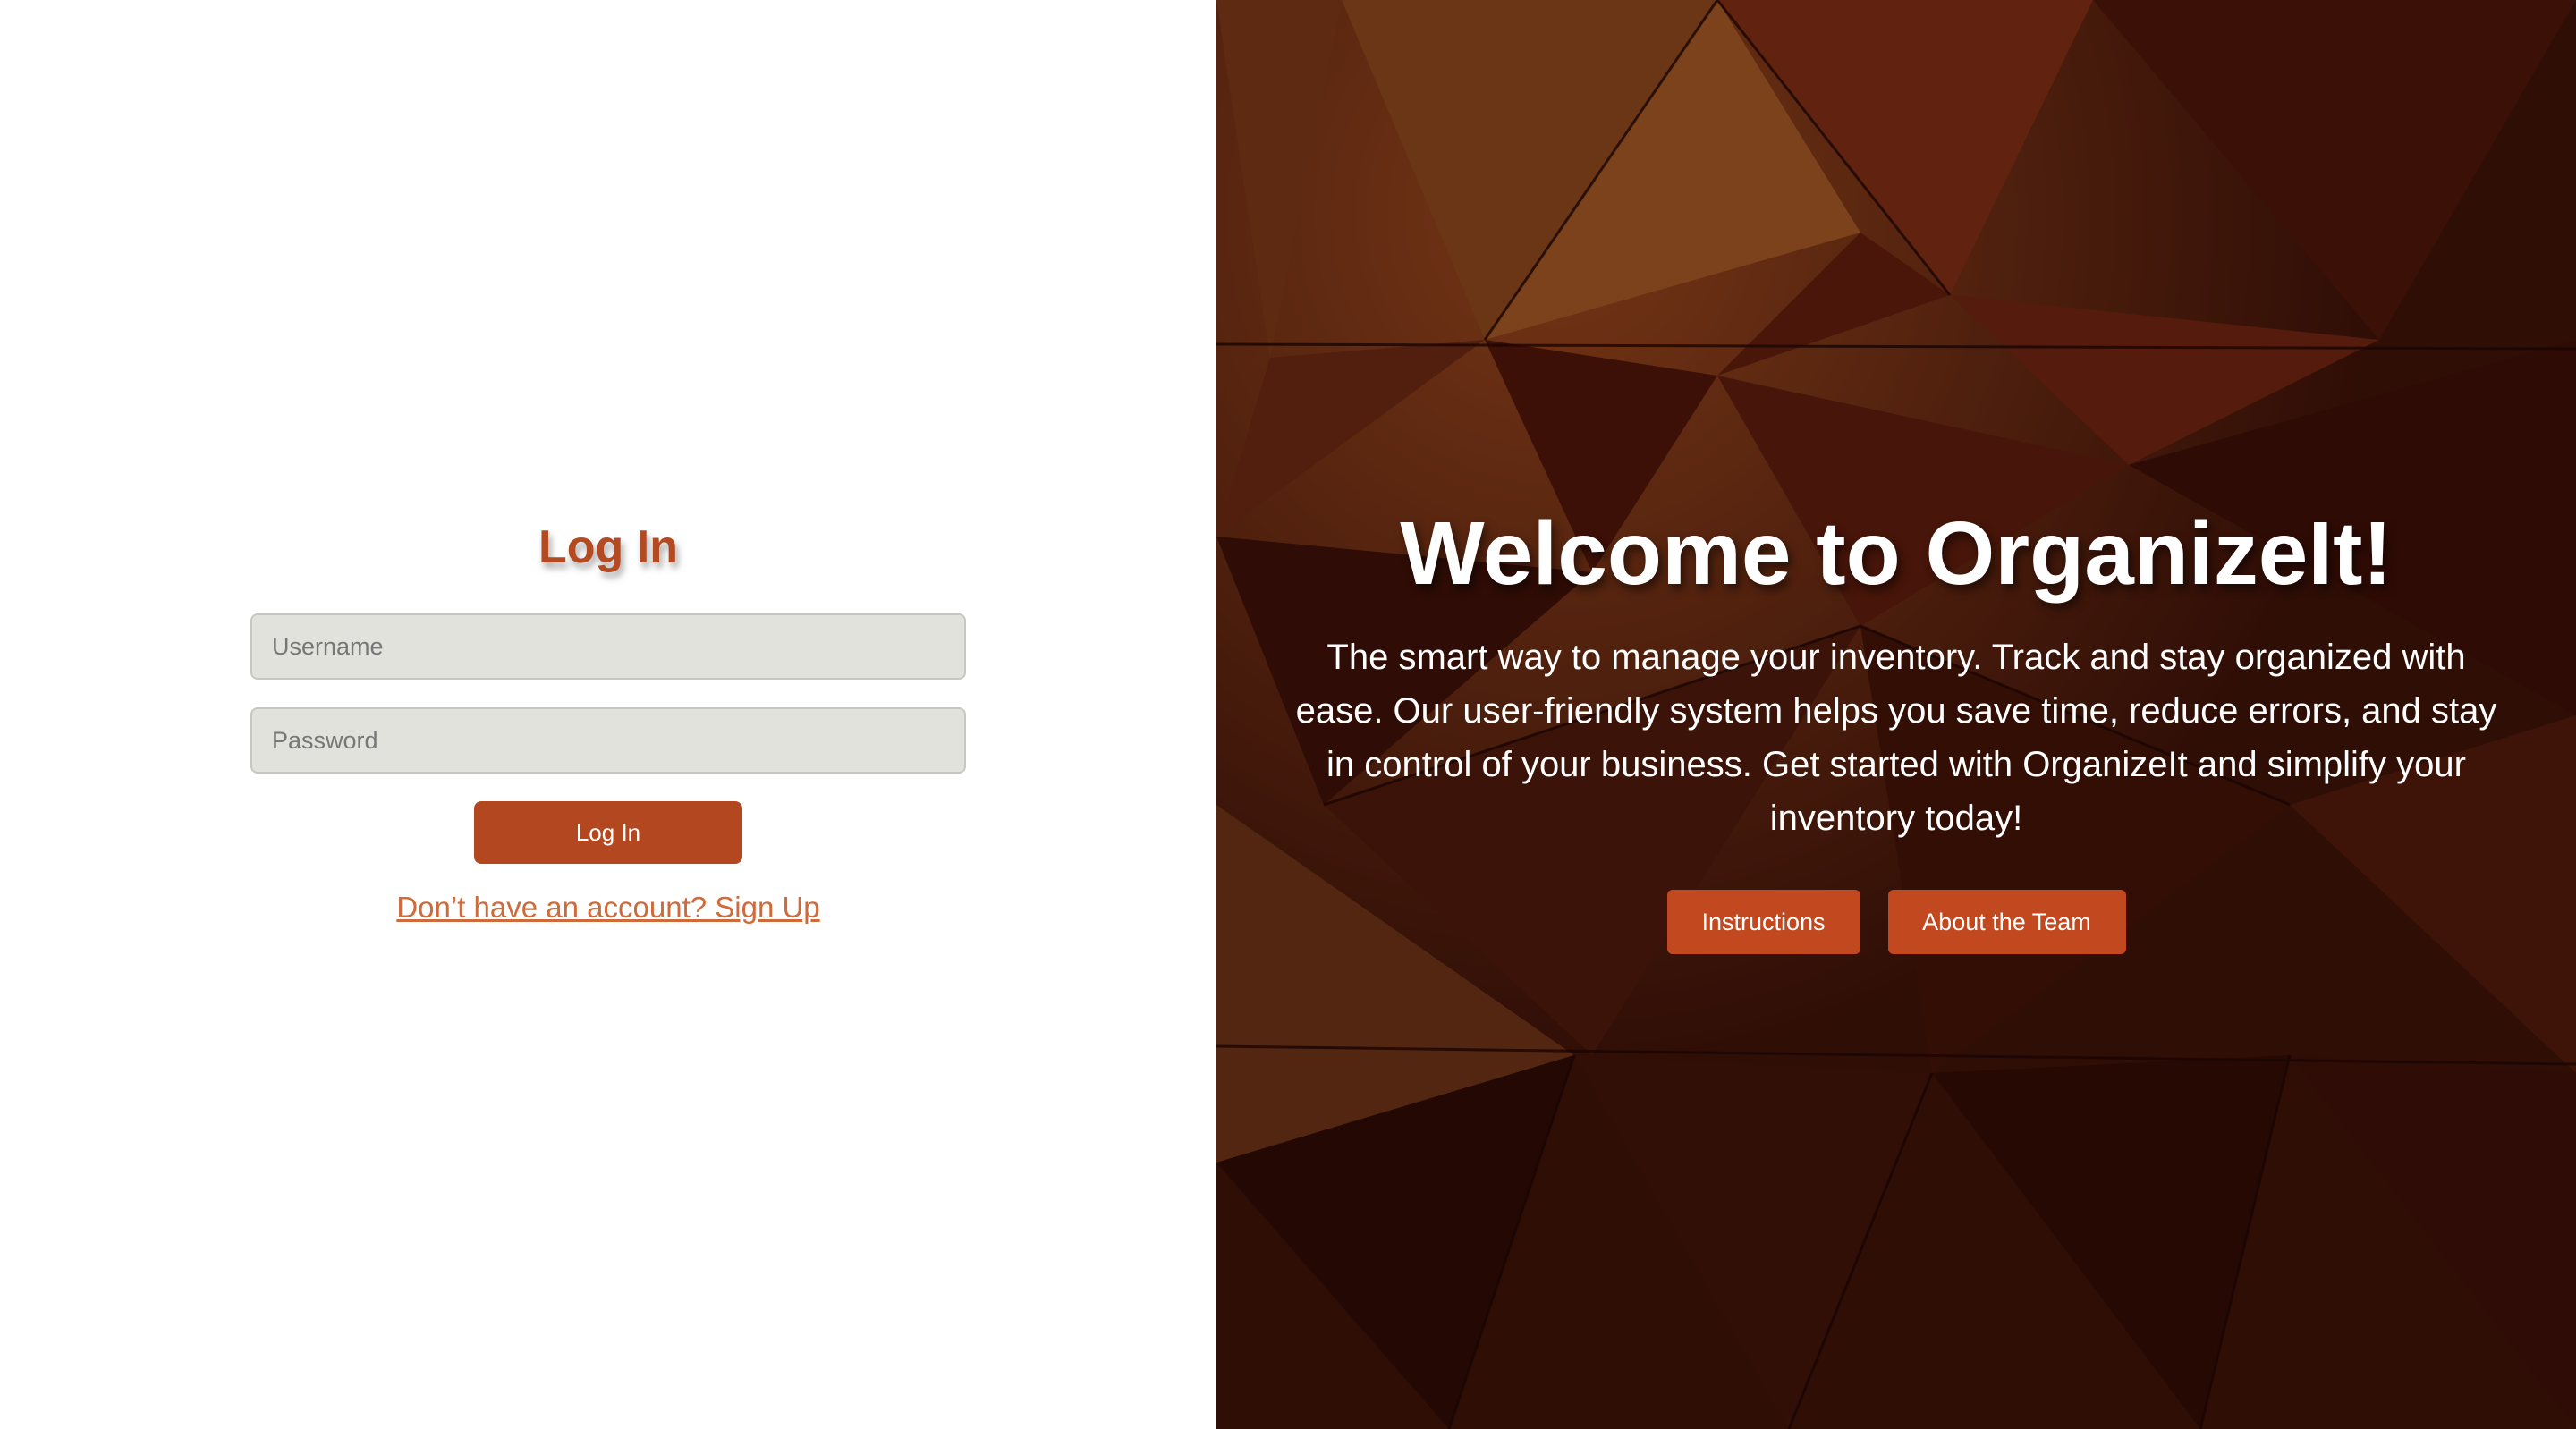  I want to click on username-input, so click(608, 646).